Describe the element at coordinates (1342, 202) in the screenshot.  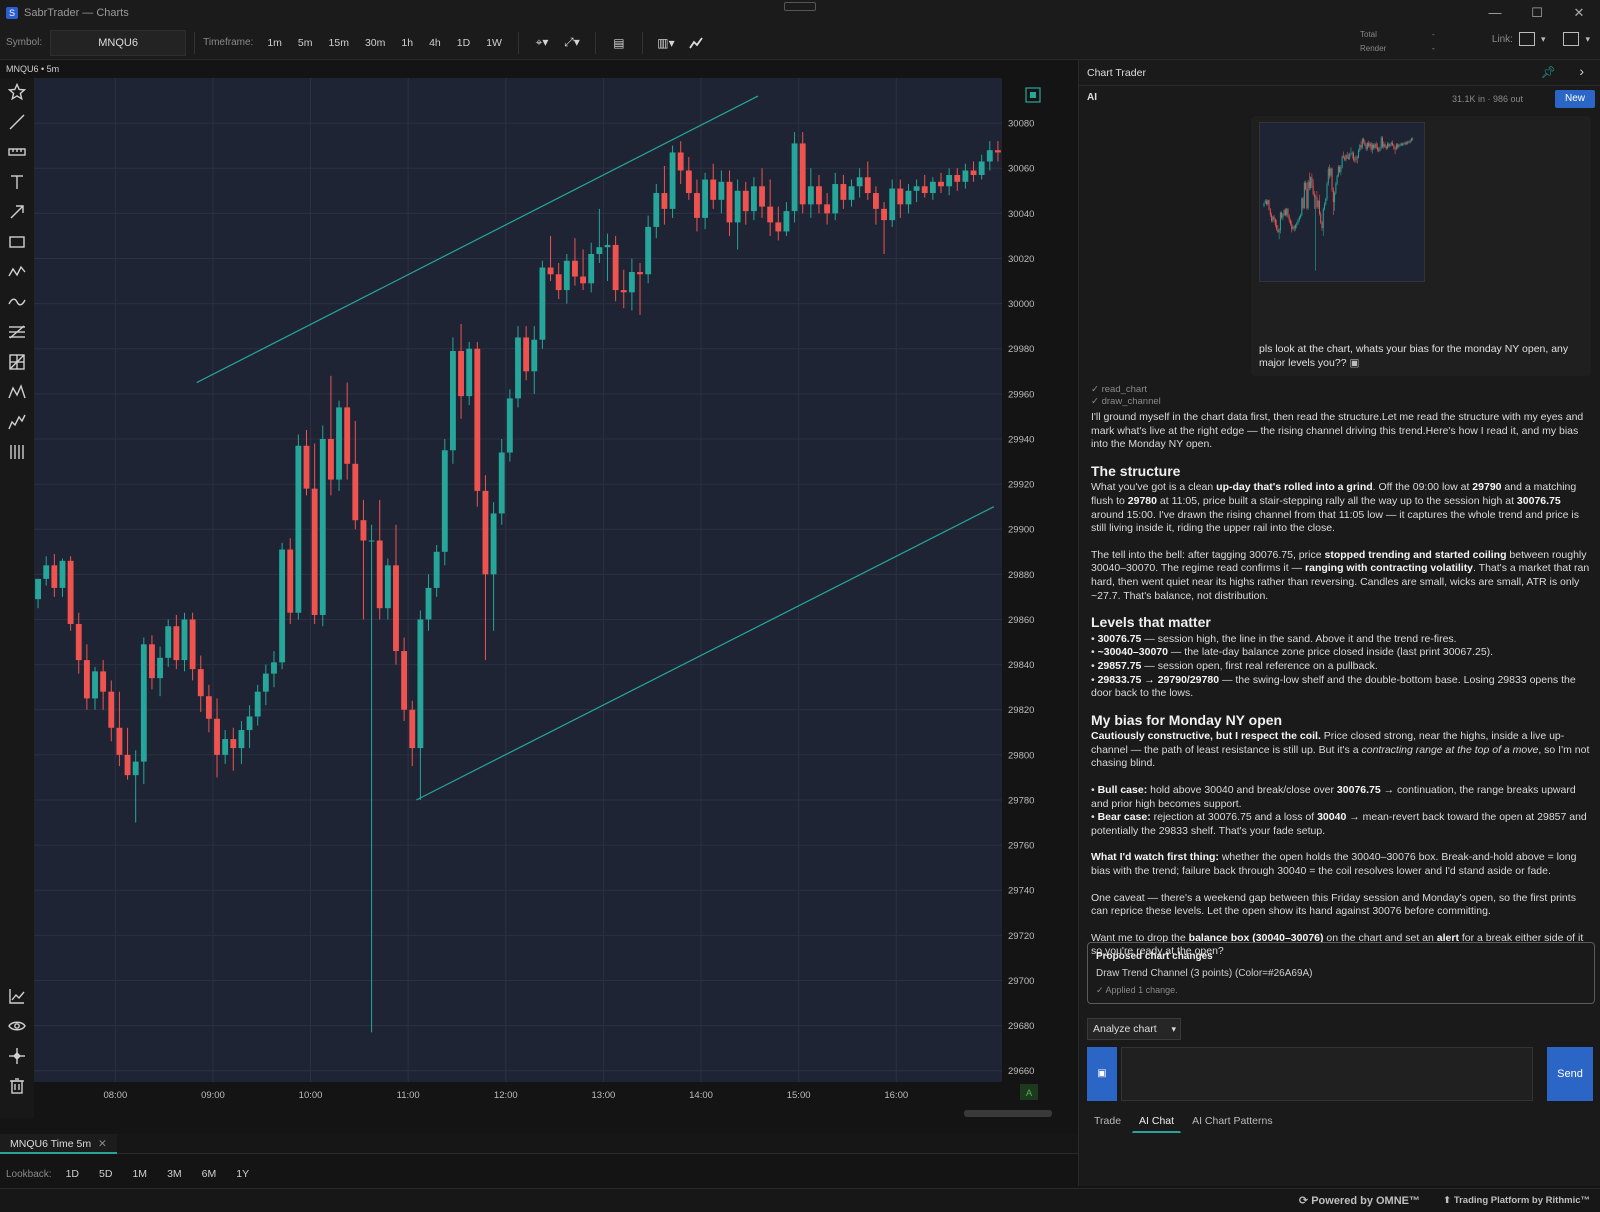
I see `chart-thumbnail` at that location.